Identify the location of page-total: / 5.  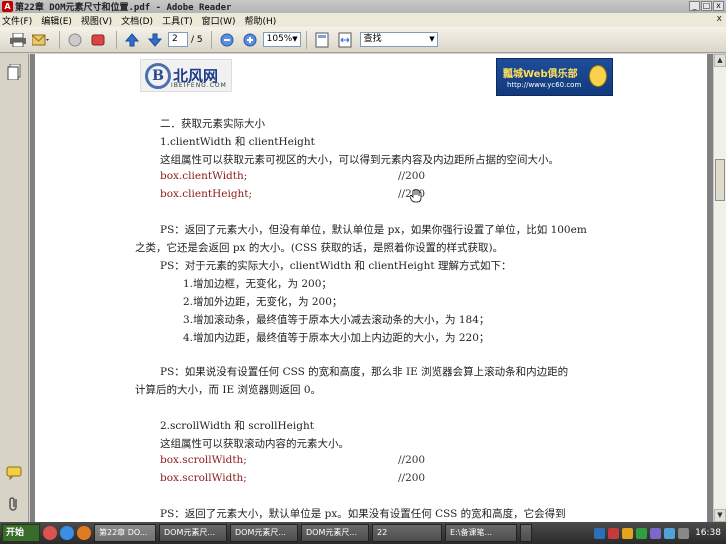
(197, 39).